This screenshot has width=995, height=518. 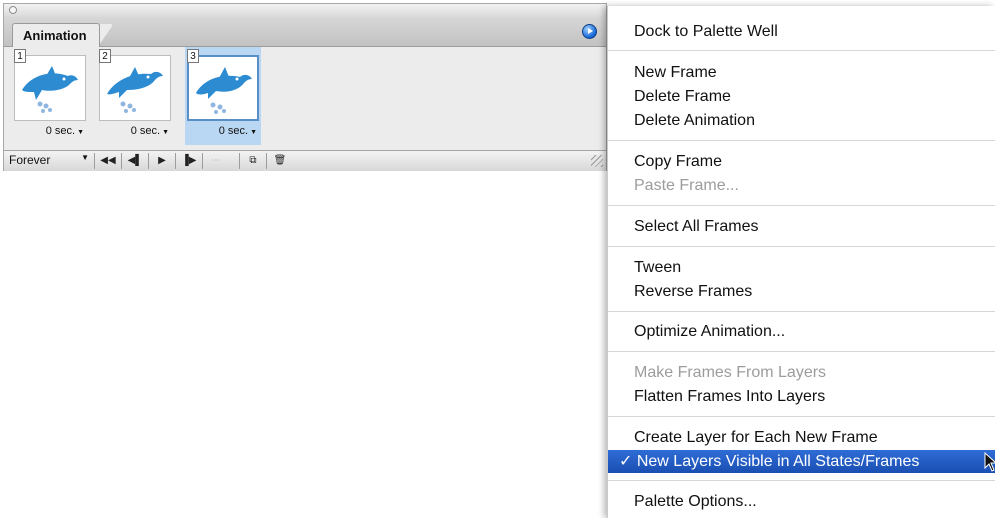 I want to click on menu-item-new-frame: New Frame, so click(x=801, y=72).